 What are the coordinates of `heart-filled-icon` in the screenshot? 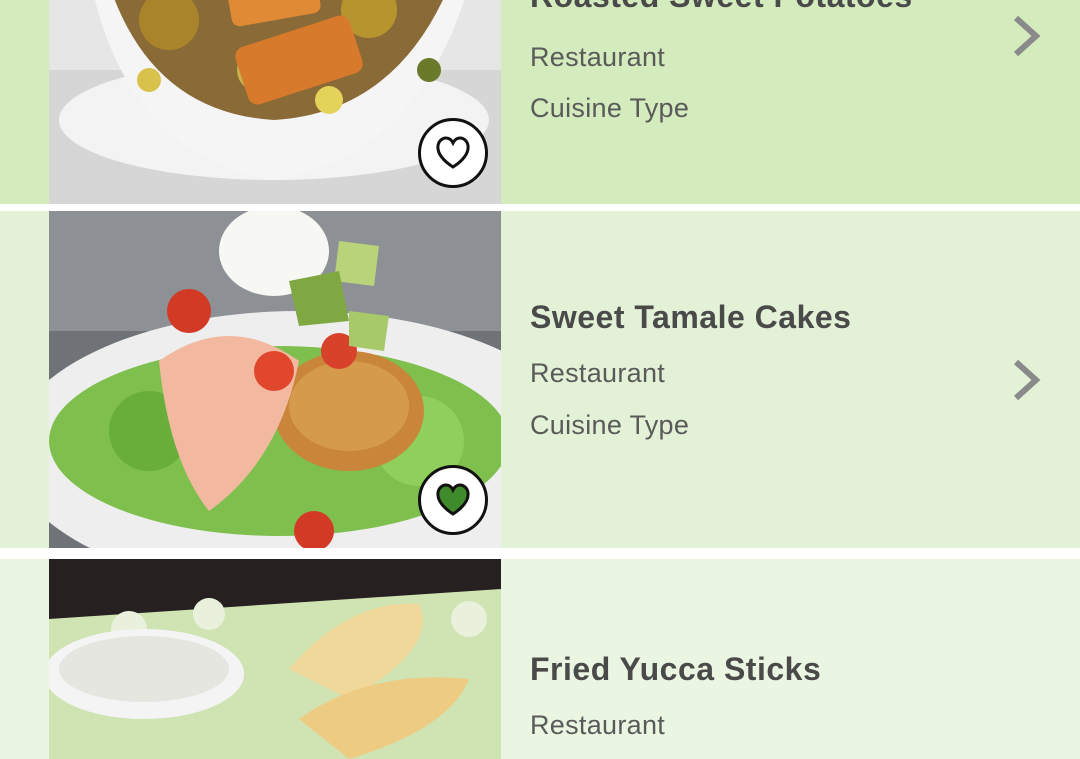 It's located at (453, 499).